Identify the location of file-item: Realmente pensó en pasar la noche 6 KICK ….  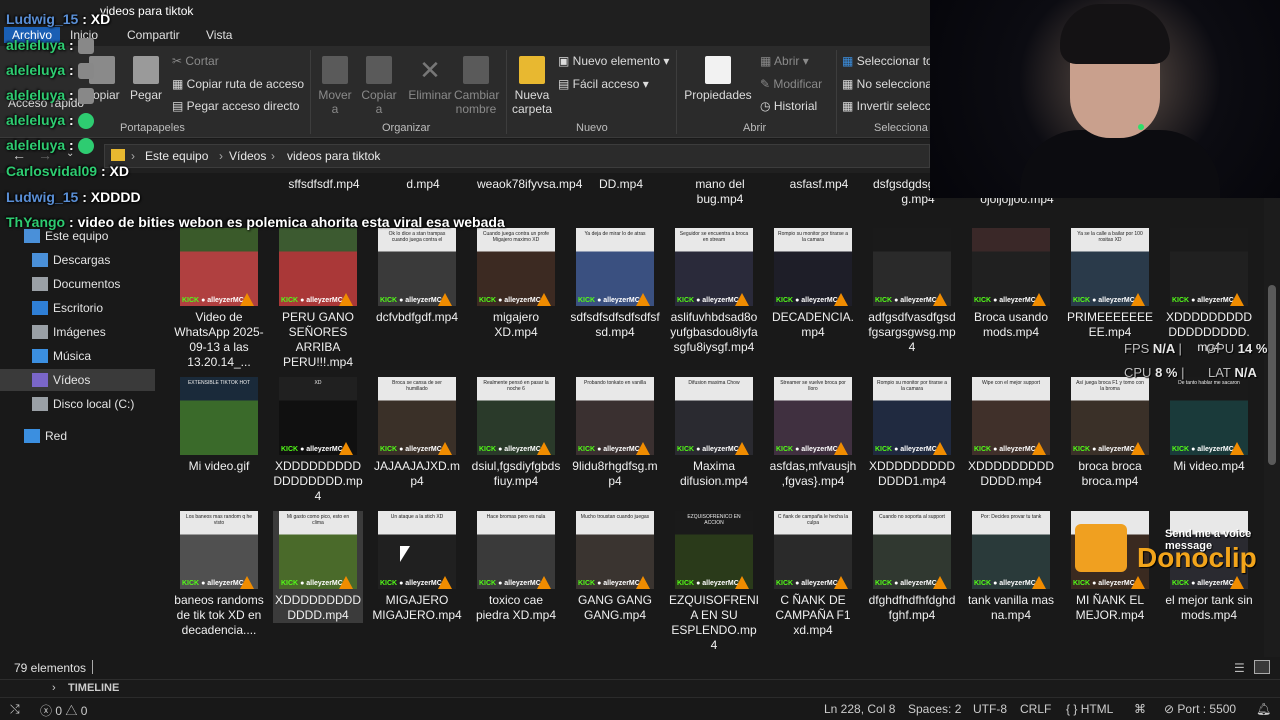
(516, 433).